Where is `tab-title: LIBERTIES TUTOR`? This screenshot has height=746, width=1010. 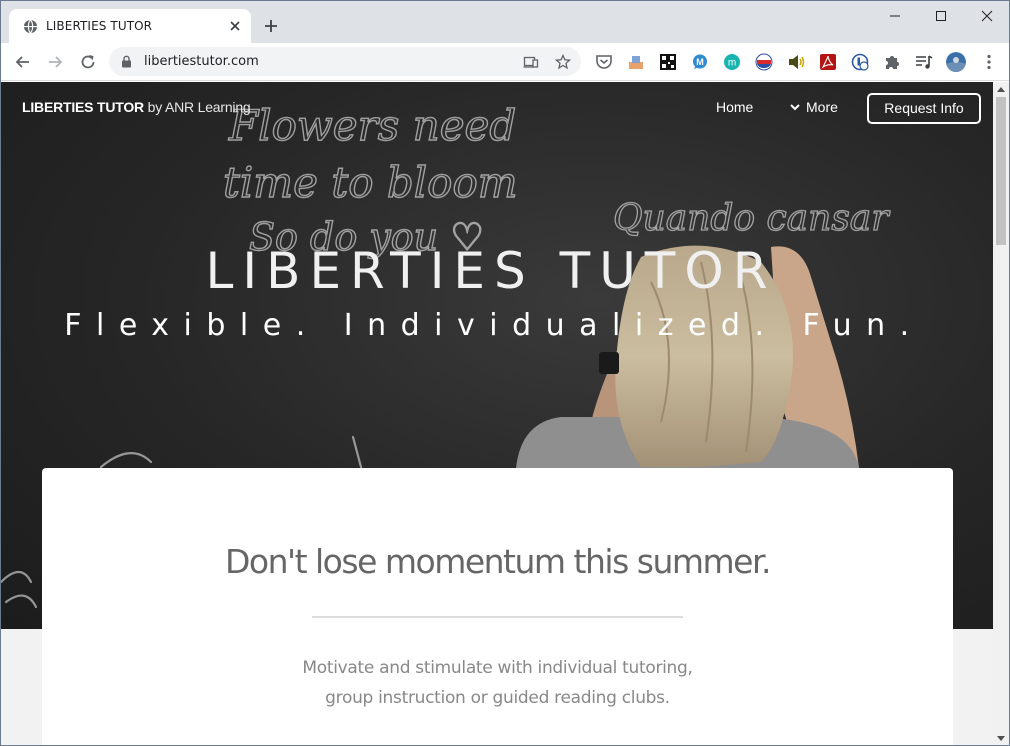 tab-title: LIBERTIES TUTOR is located at coordinates (99, 26).